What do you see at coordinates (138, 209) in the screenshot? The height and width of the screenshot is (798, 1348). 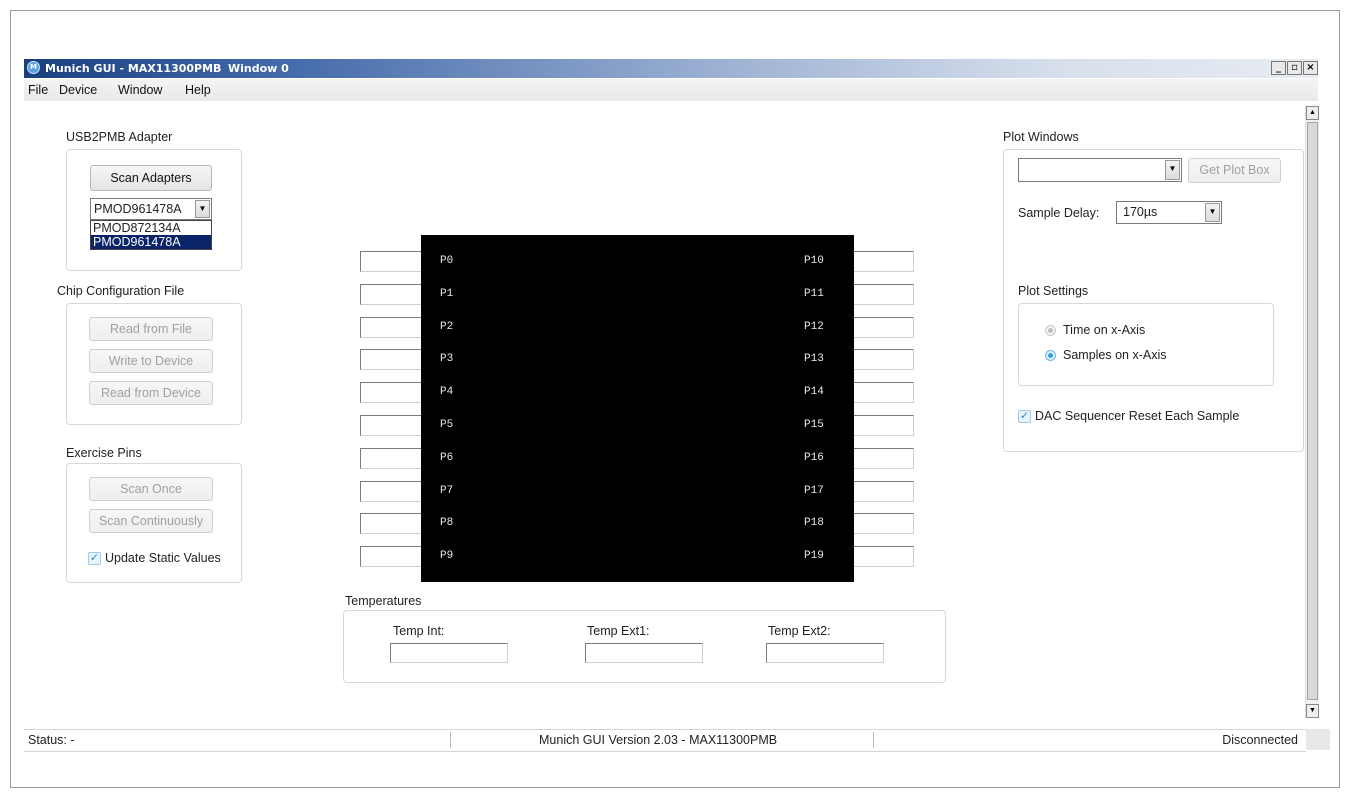 I see `adapter-select-value: PMOD961478A` at bounding box center [138, 209].